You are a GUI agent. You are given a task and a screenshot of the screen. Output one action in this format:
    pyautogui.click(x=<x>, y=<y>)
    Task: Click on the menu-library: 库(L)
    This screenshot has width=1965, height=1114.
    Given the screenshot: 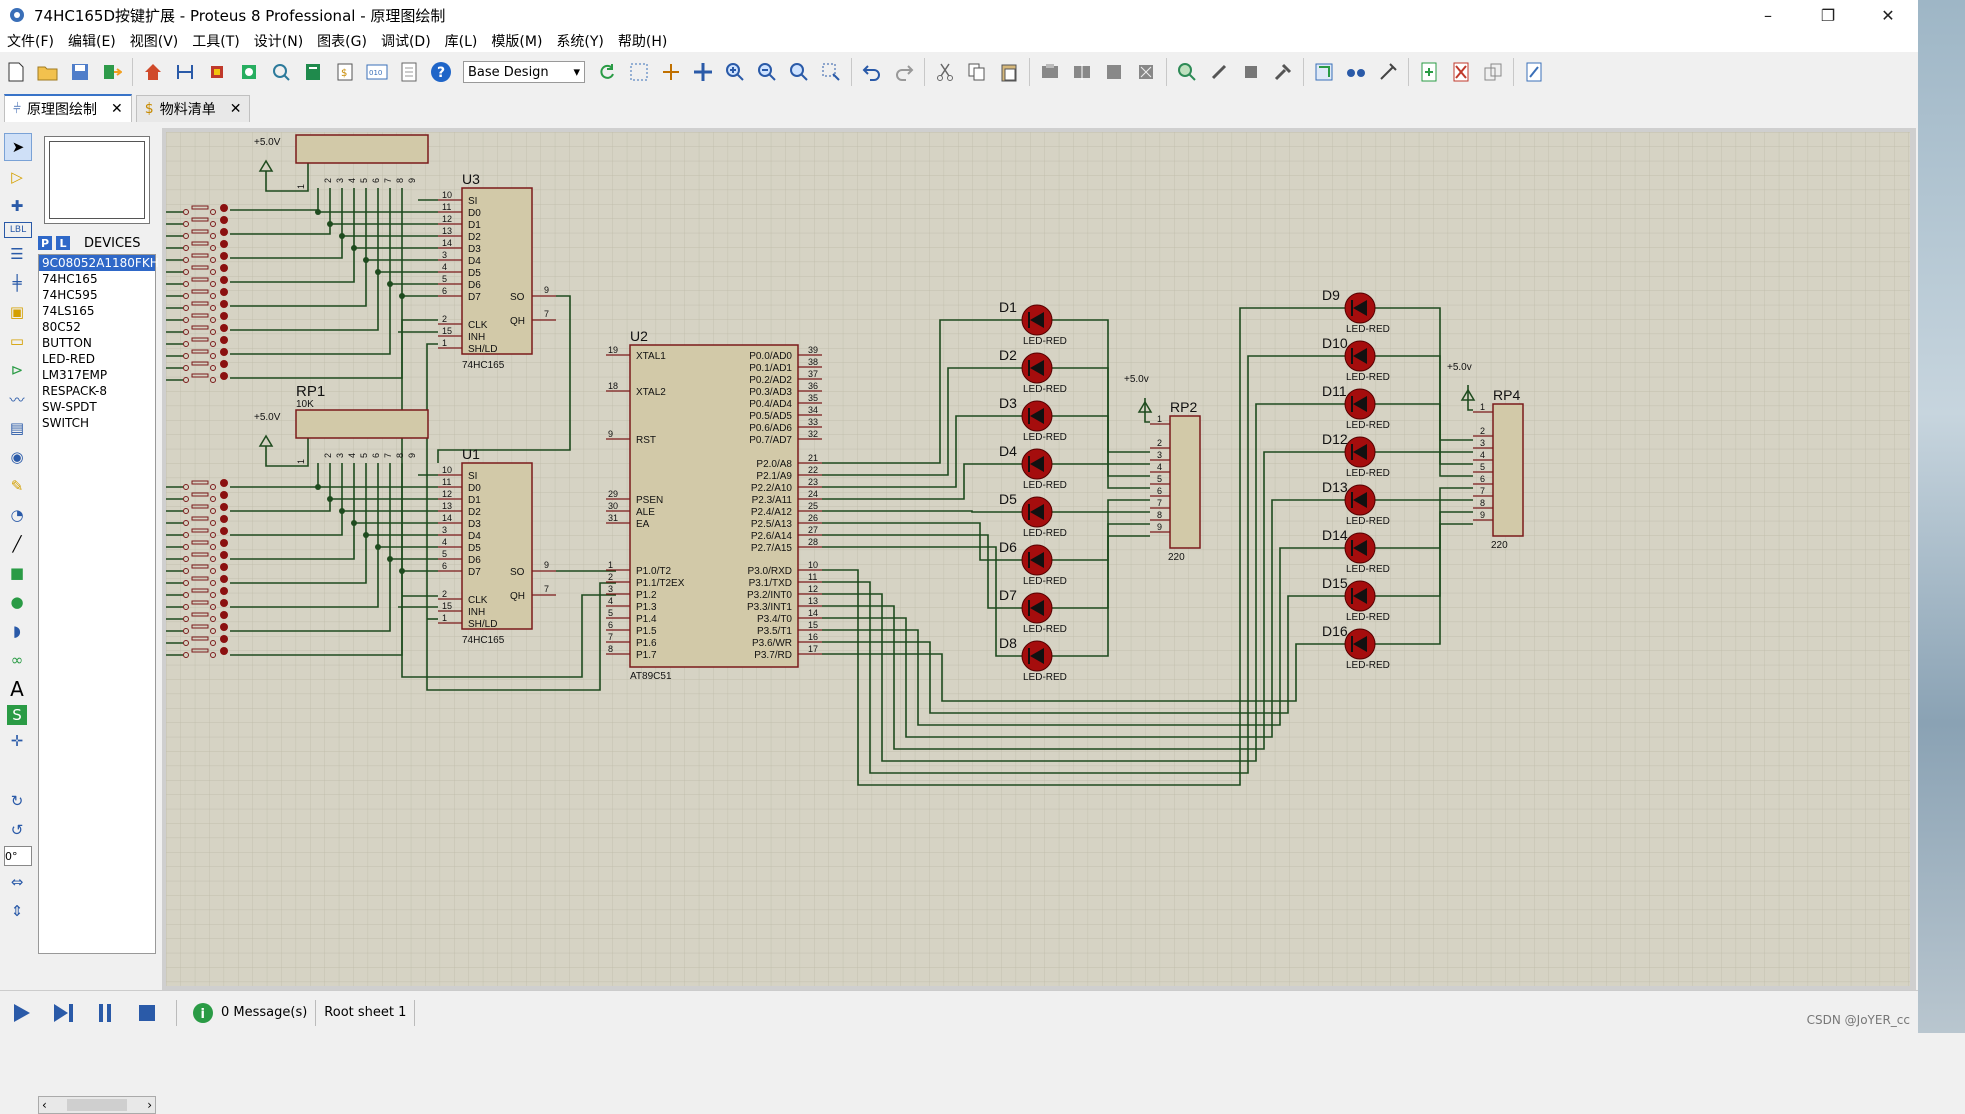 What is the action you would take?
    pyautogui.click(x=461, y=41)
    